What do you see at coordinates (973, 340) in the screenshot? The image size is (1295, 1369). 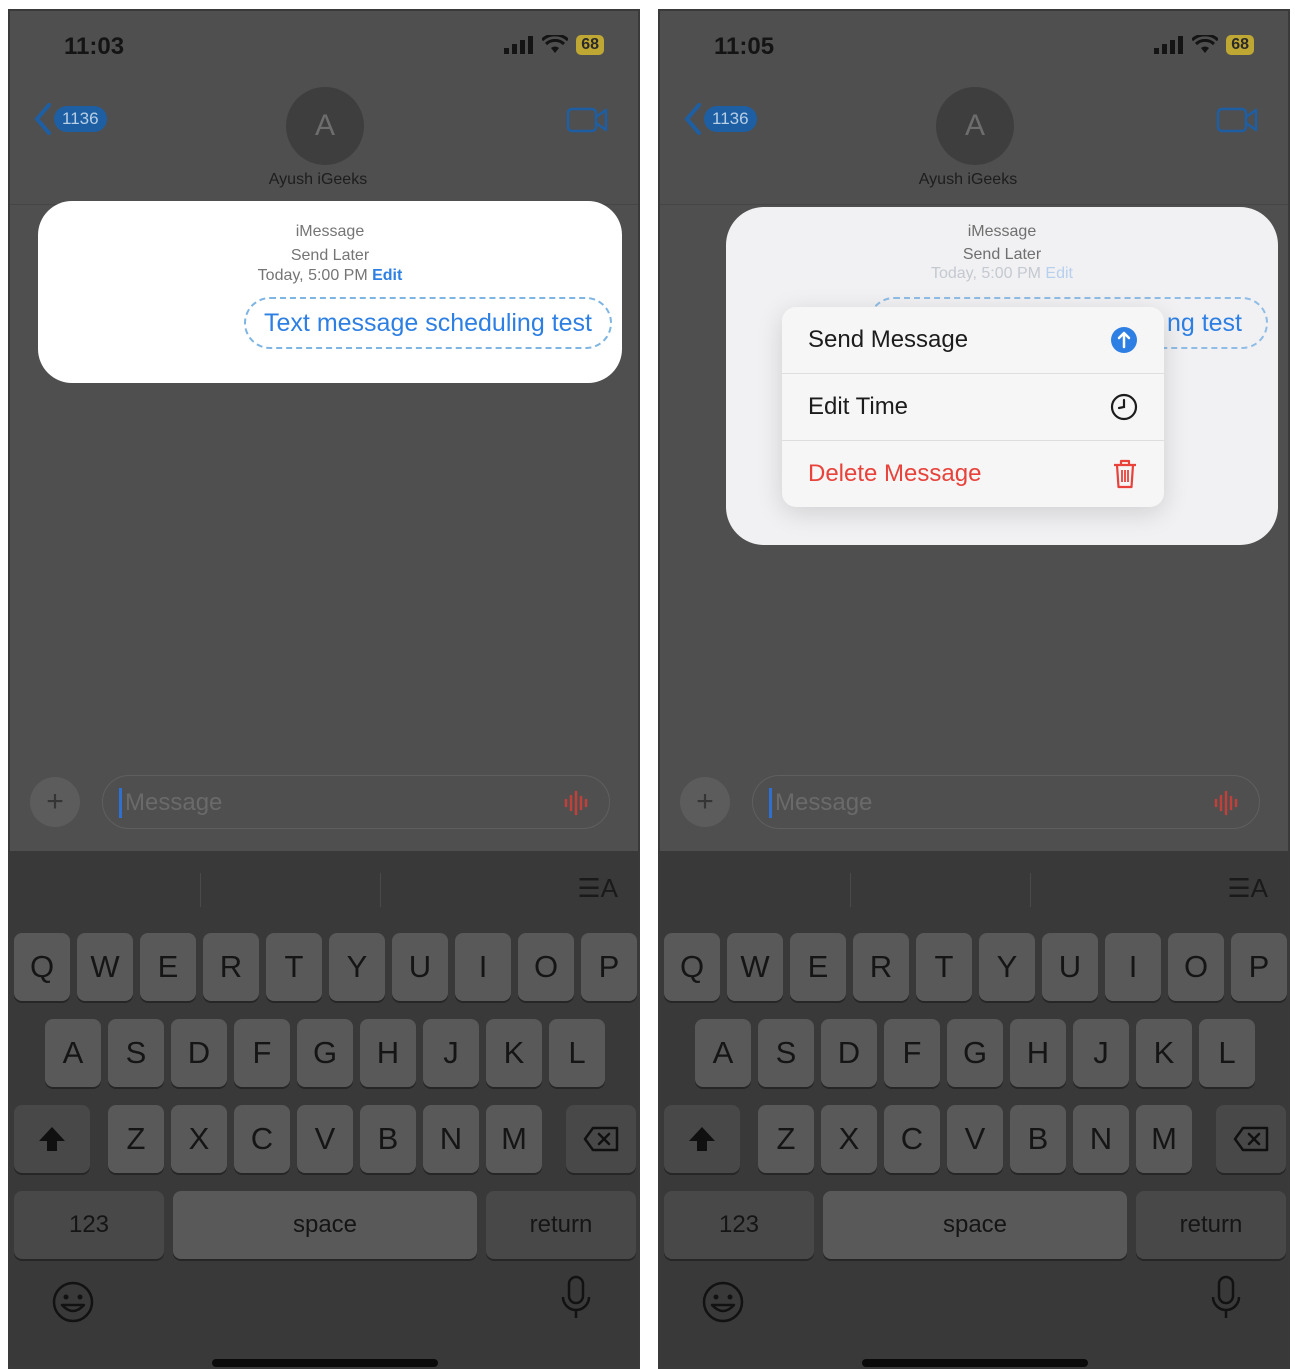 I see `send-message-menu-item: Send Message` at bounding box center [973, 340].